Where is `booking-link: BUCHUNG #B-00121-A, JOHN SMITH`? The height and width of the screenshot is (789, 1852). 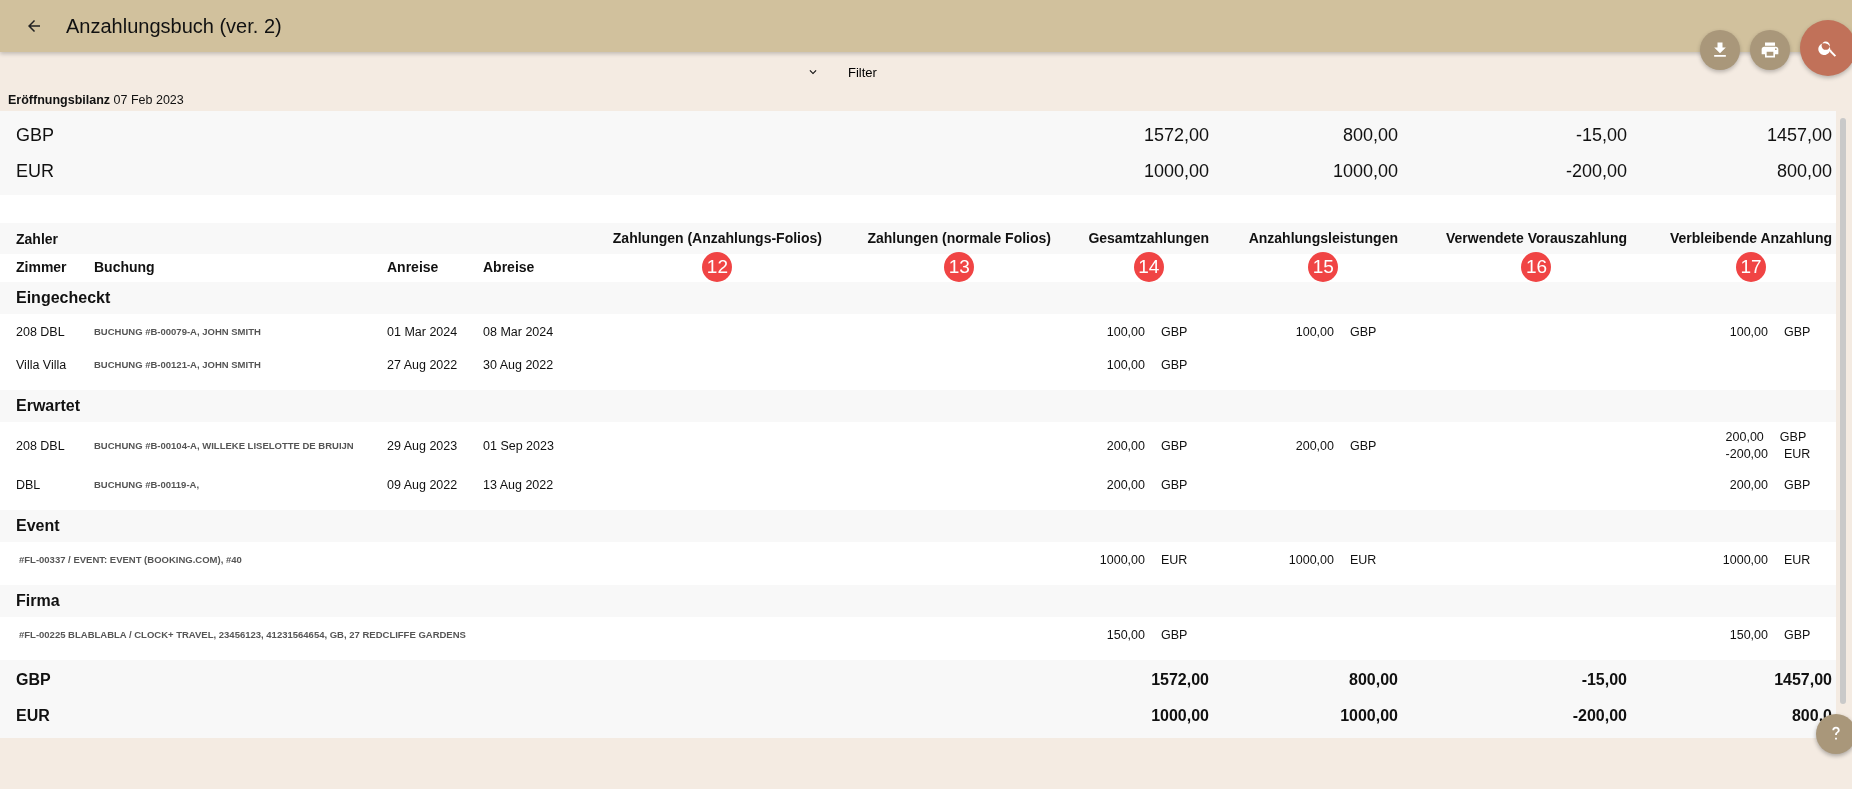
booking-link: BUCHUNG #B-00121-A, JOHN SMITH is located at coordinates (240, 364).